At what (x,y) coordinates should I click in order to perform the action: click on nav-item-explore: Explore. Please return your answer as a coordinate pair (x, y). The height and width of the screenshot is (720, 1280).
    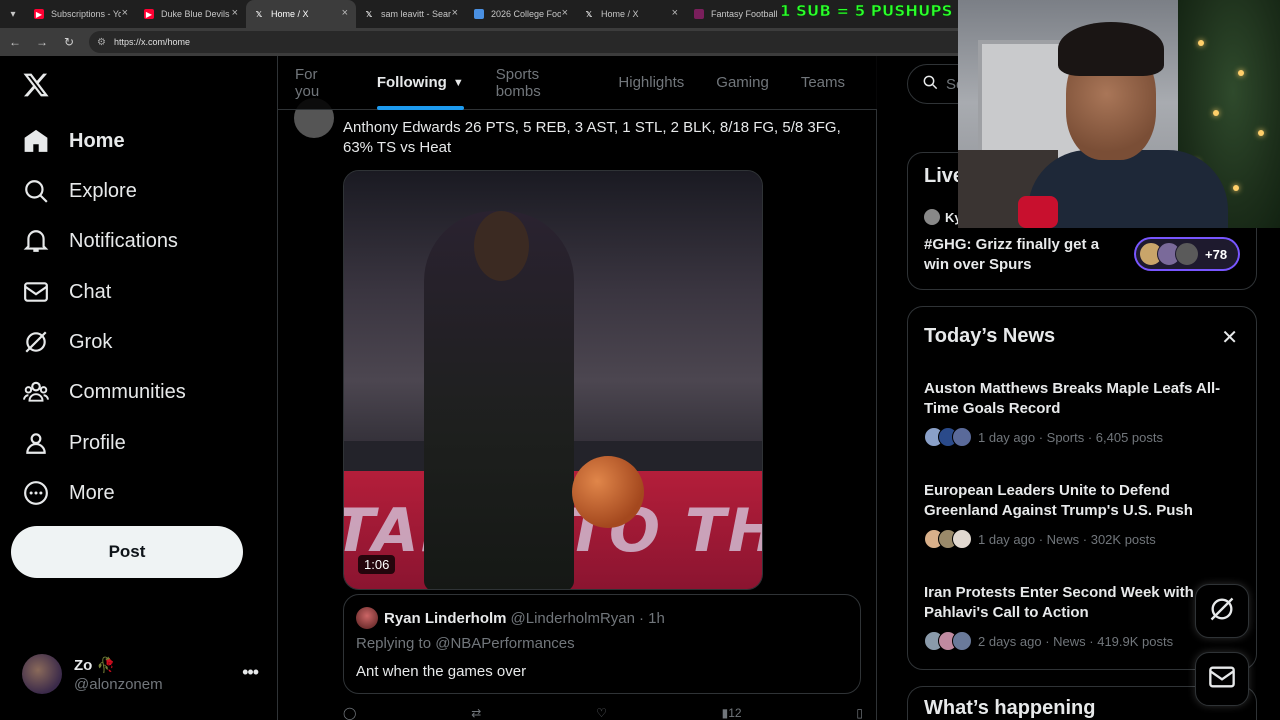
    Looking at the image, I should click on (79, 191).